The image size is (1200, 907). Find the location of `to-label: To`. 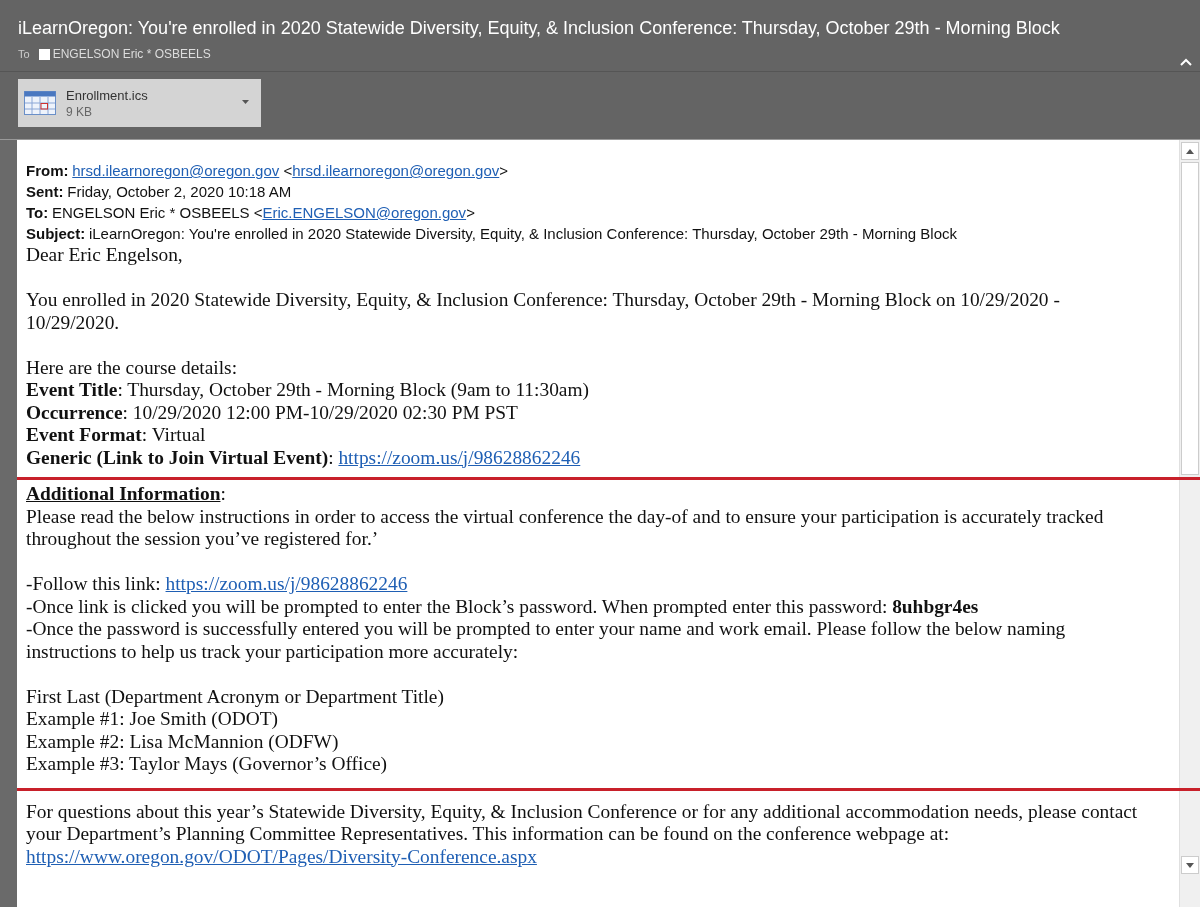

to-label: To is located at coordinates (24, 54).